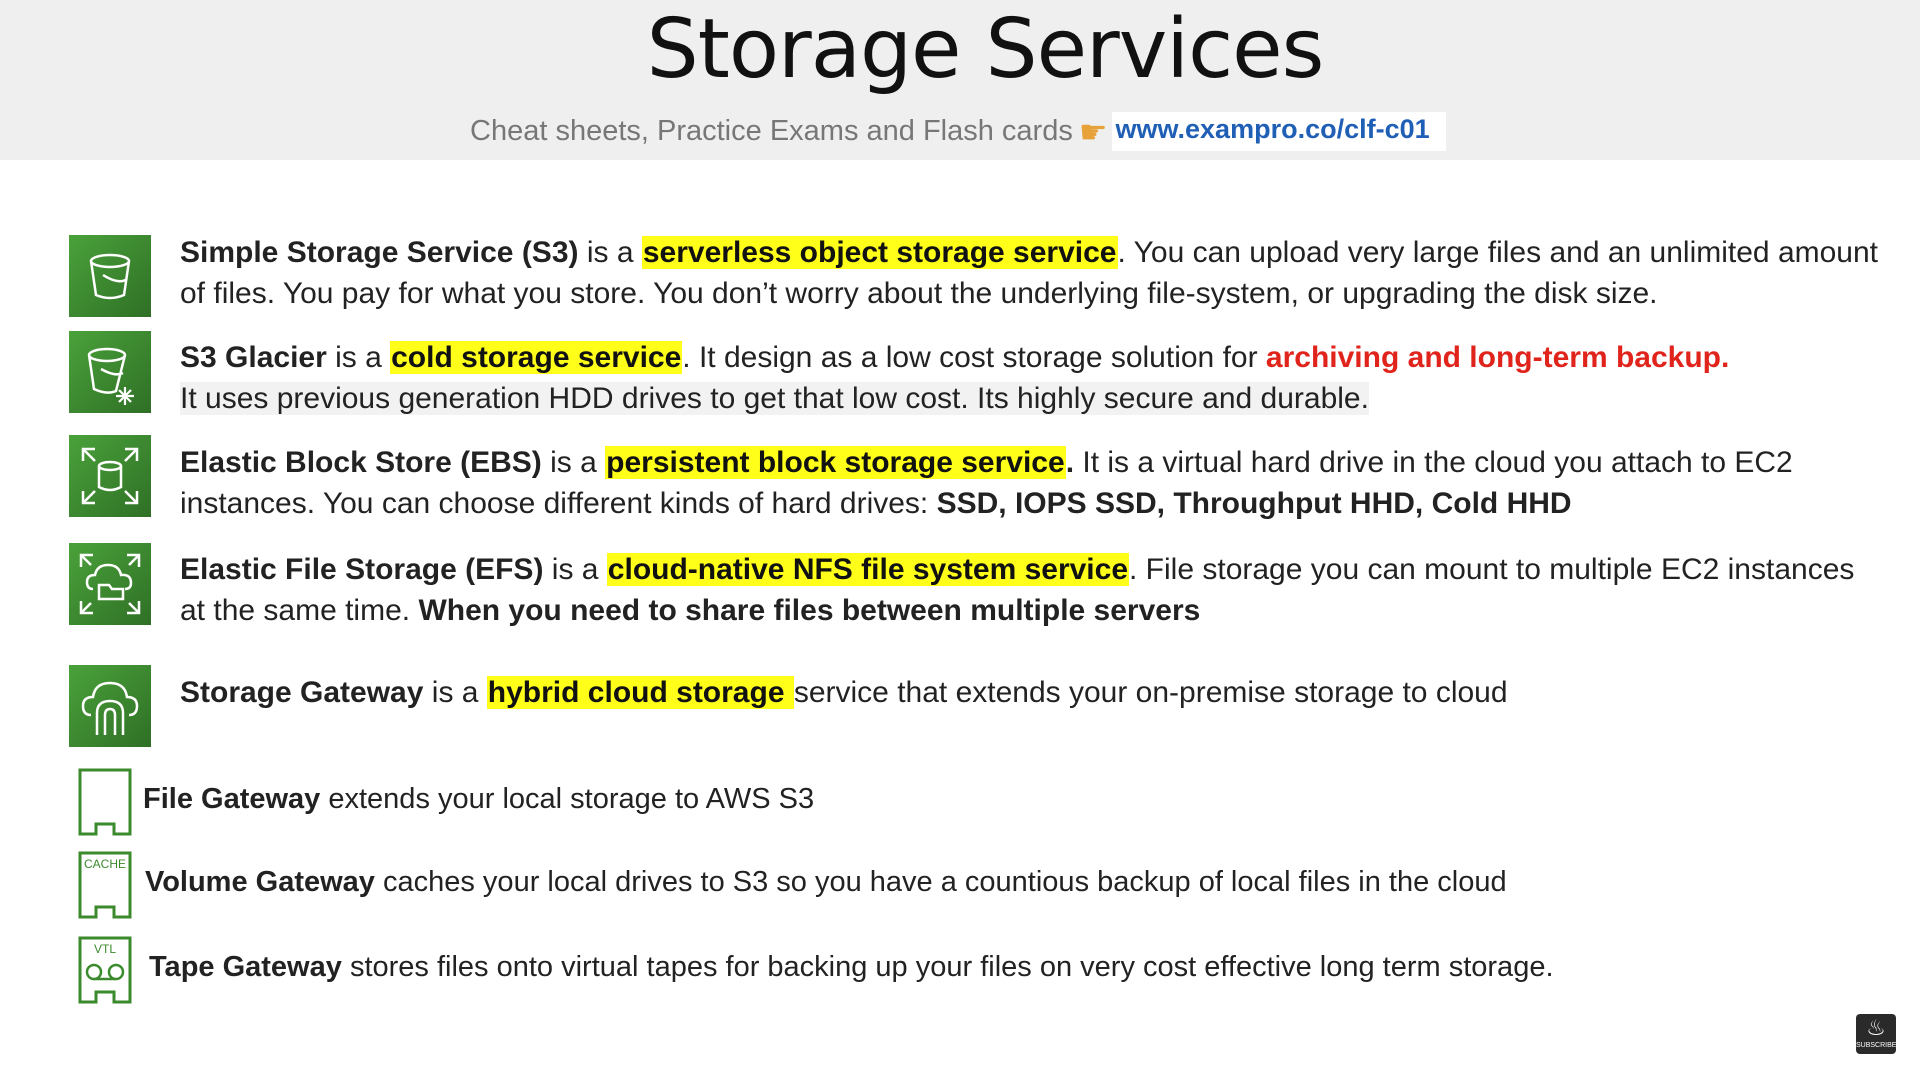 The image size is (1920, 1080). What do you see at coordinates (110, 706) in the screenshot?
I see `storage-gateway-icon` at bounding box center [110, 706].